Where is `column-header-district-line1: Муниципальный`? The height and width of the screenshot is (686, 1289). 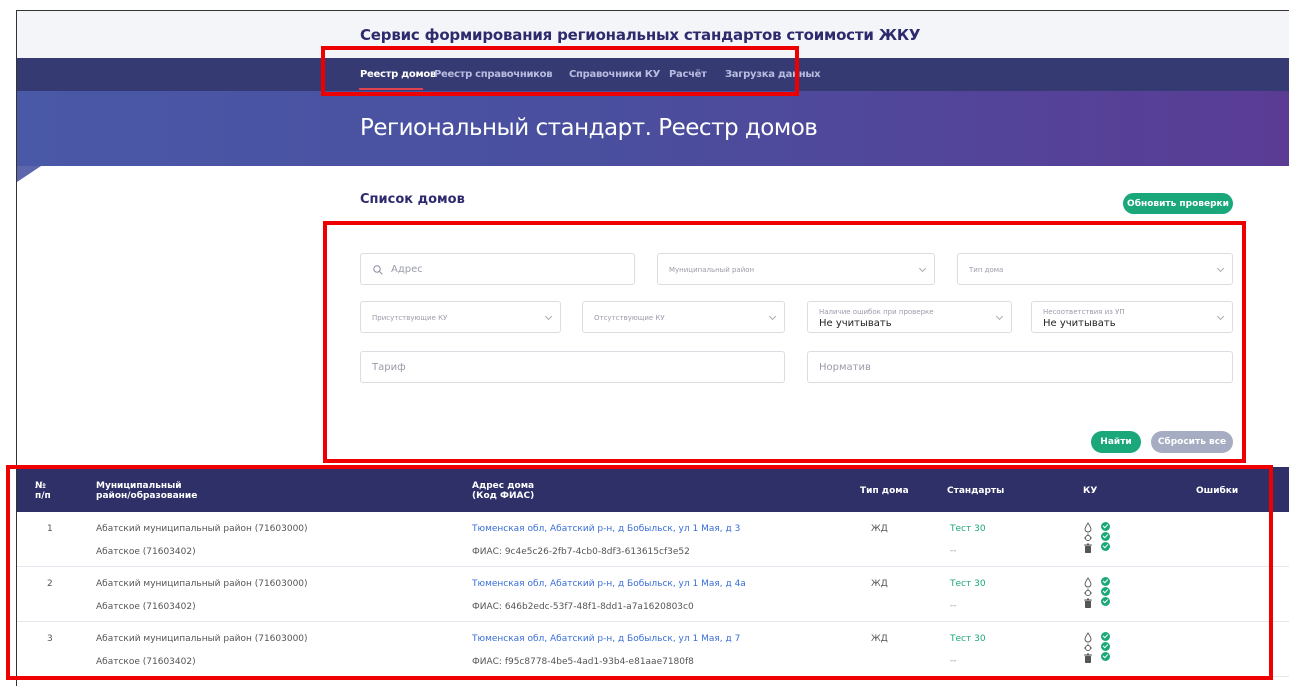 column-header-district-line1: Муниципальный is located at coordinates (139, 486).